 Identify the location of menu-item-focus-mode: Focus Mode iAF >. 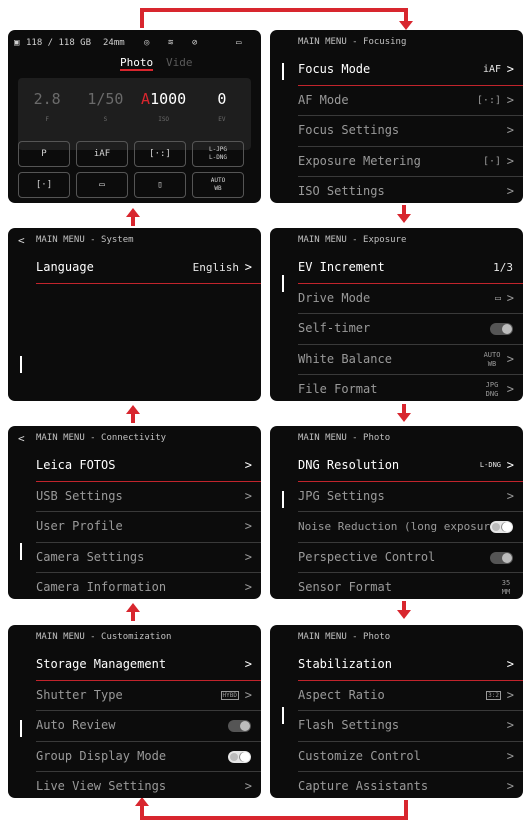
(410, 70).